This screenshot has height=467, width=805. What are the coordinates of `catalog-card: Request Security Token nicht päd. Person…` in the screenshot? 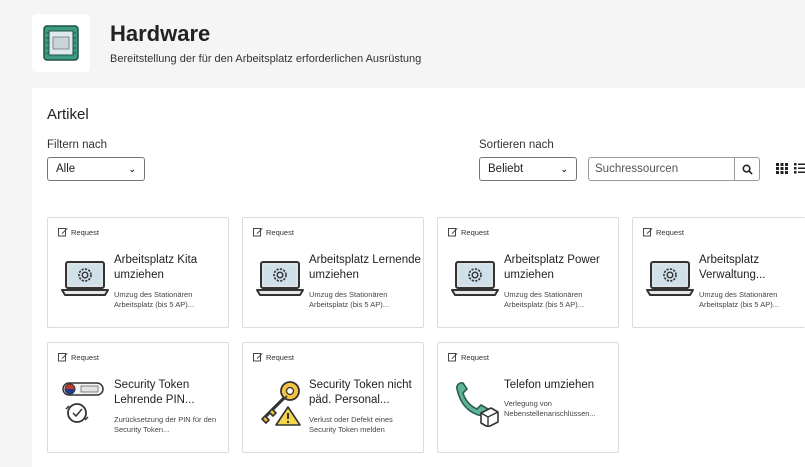 It's located at (333, 397).